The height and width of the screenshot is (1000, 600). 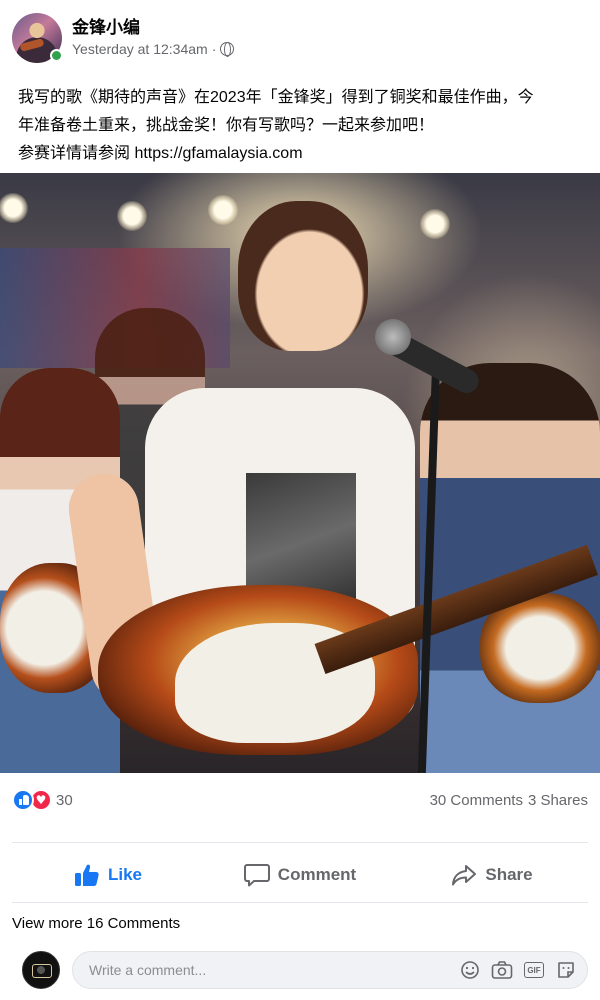 What do you see at coordinates (32, 45) in the screenshot?
I see `avatar-guitar` at bounding box center [32, 45].